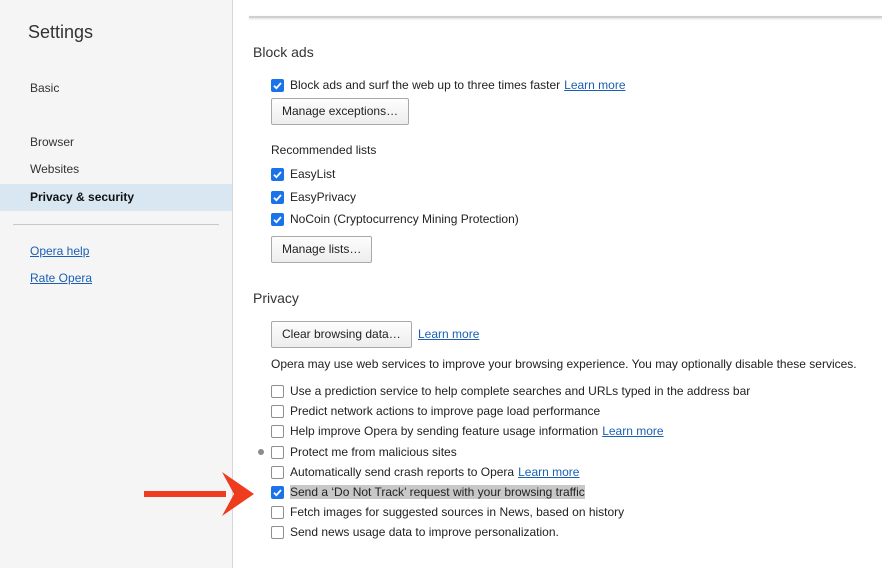  I want to click on list-item-easylist: EasyList, so click(303, 174).